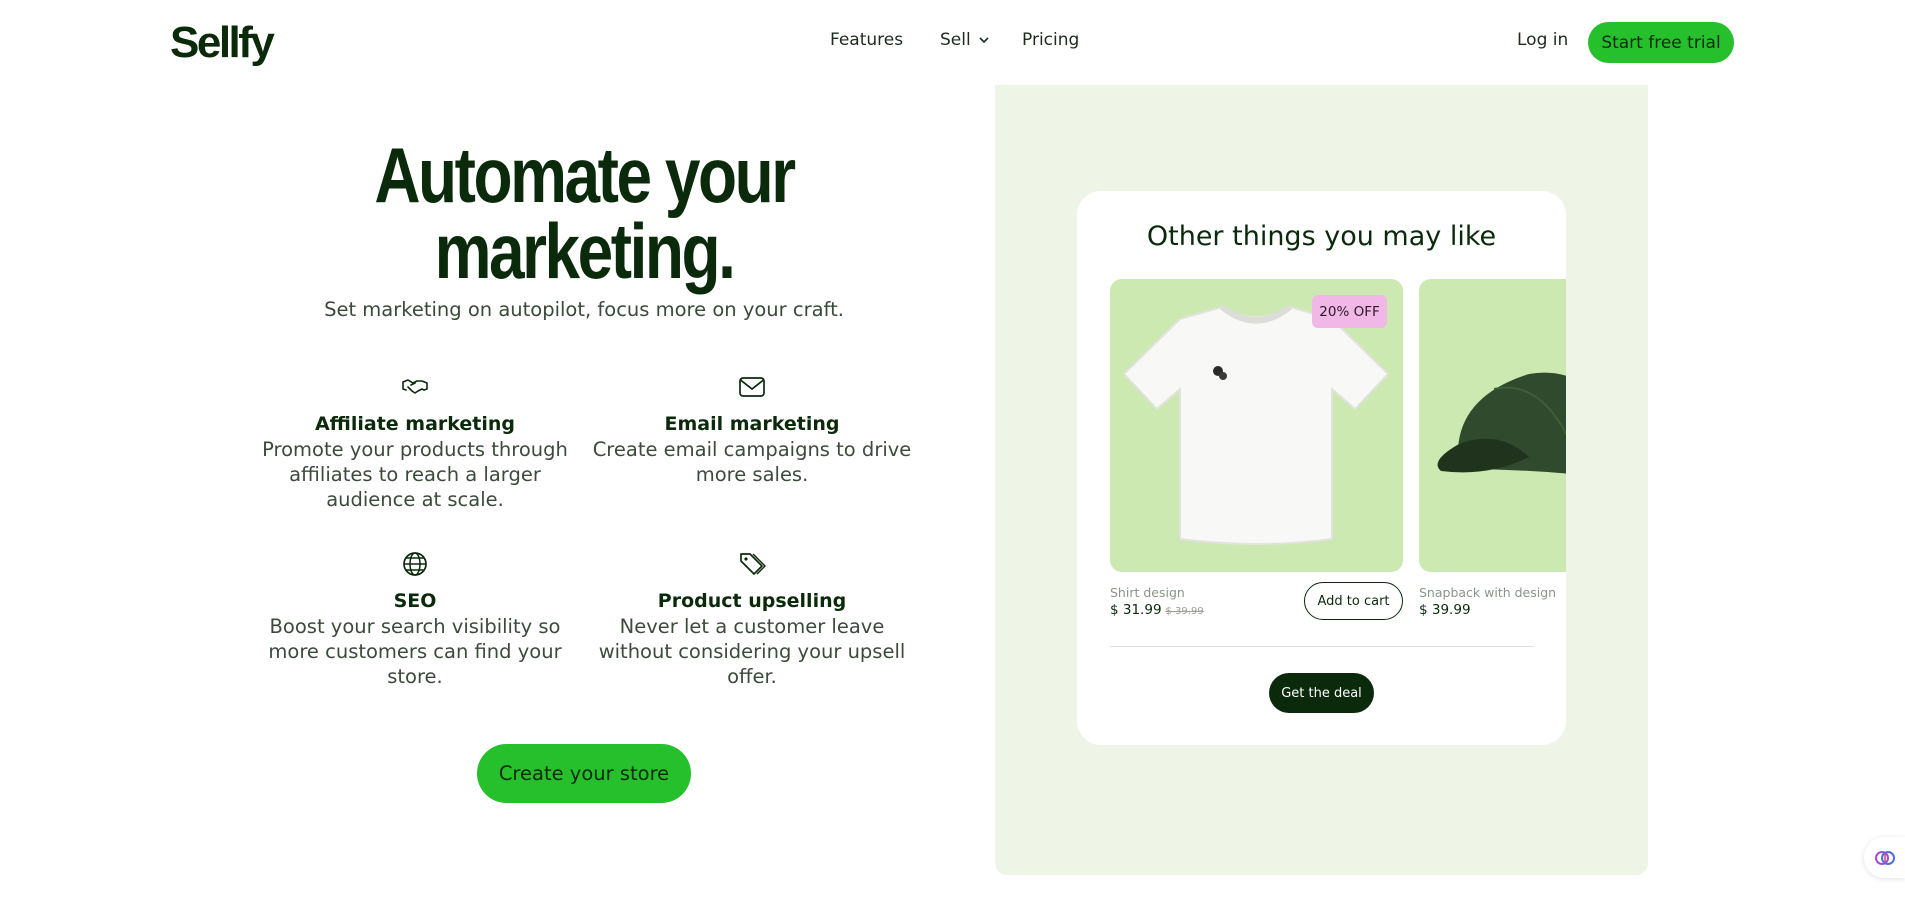 The image size is (1905, 905). What do you see at coordinates (1147, 592) in the screenshot?
I see `product-name: Shirt design` at bounding box center [1147, 592].